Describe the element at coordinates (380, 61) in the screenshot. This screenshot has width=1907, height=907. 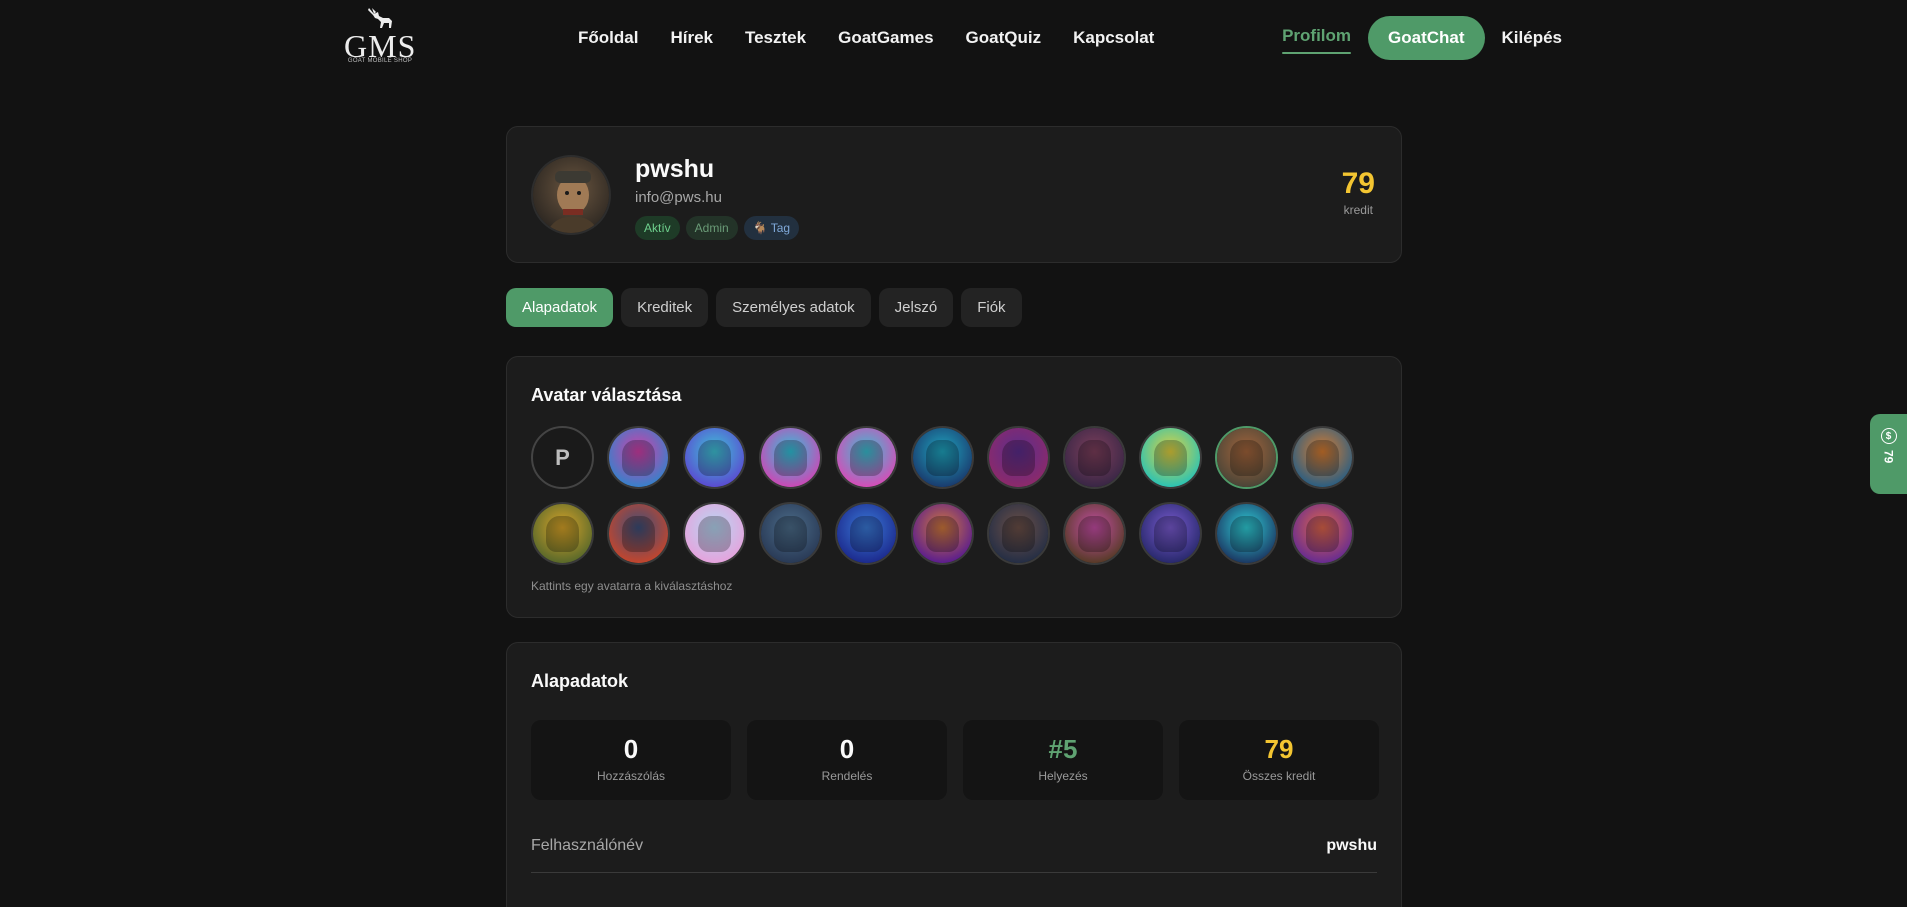
I see `logo-subtitle: GOAT MOBILE SHOP` at that location.